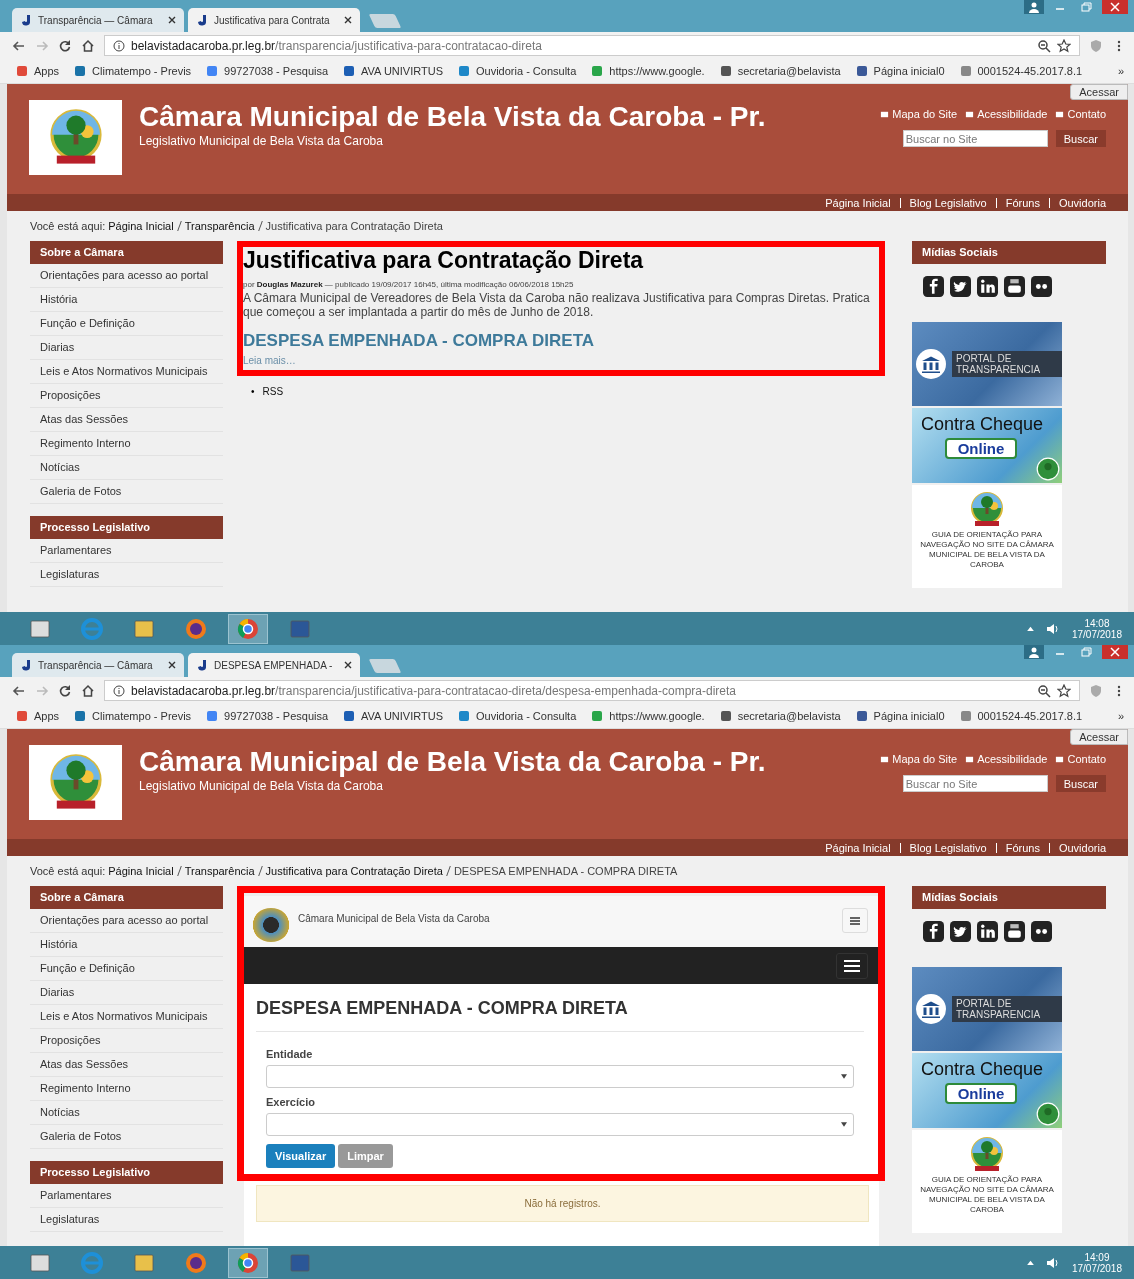 The image size is (1134, 1279). Describe the element at coordinates (274, 665) in the screenshot. I see `browser-tab: DESPESA EMPENHADA -` at that location.